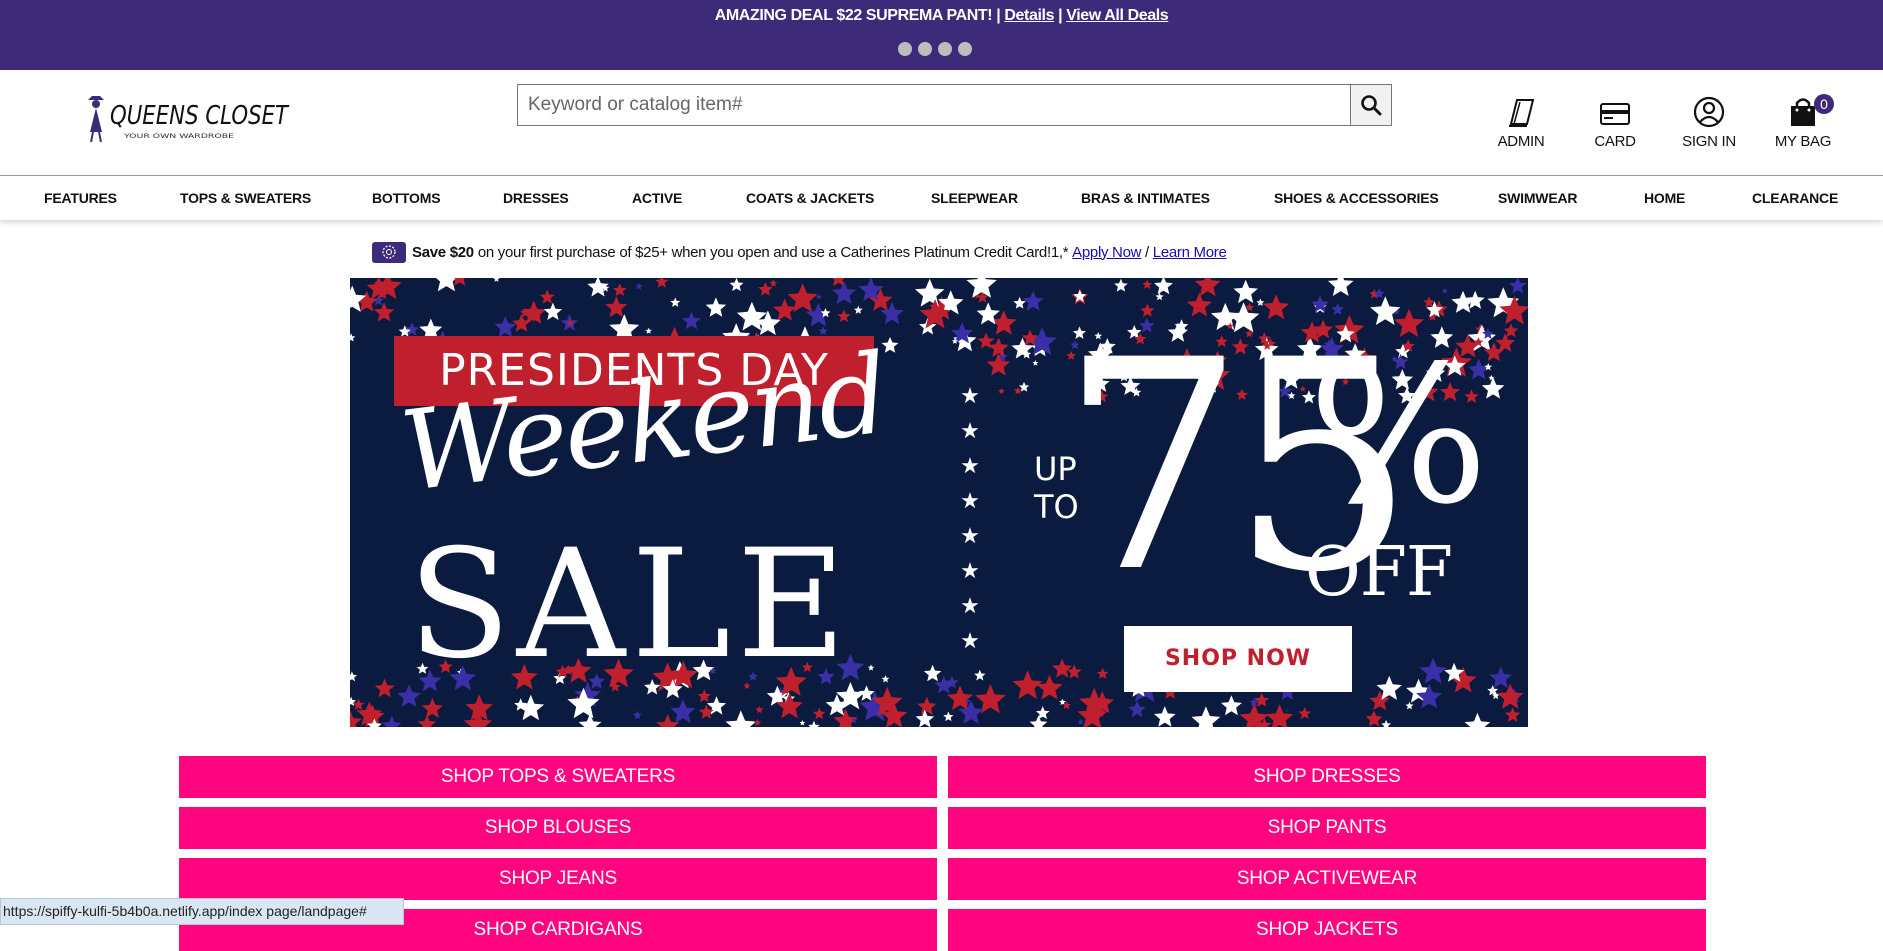 Image resolution: width=1883 pixels, height=951 pixels. Describe the element at coordinates (389, 252) in the screenshot. I see `platinum-card-icon` at that location.